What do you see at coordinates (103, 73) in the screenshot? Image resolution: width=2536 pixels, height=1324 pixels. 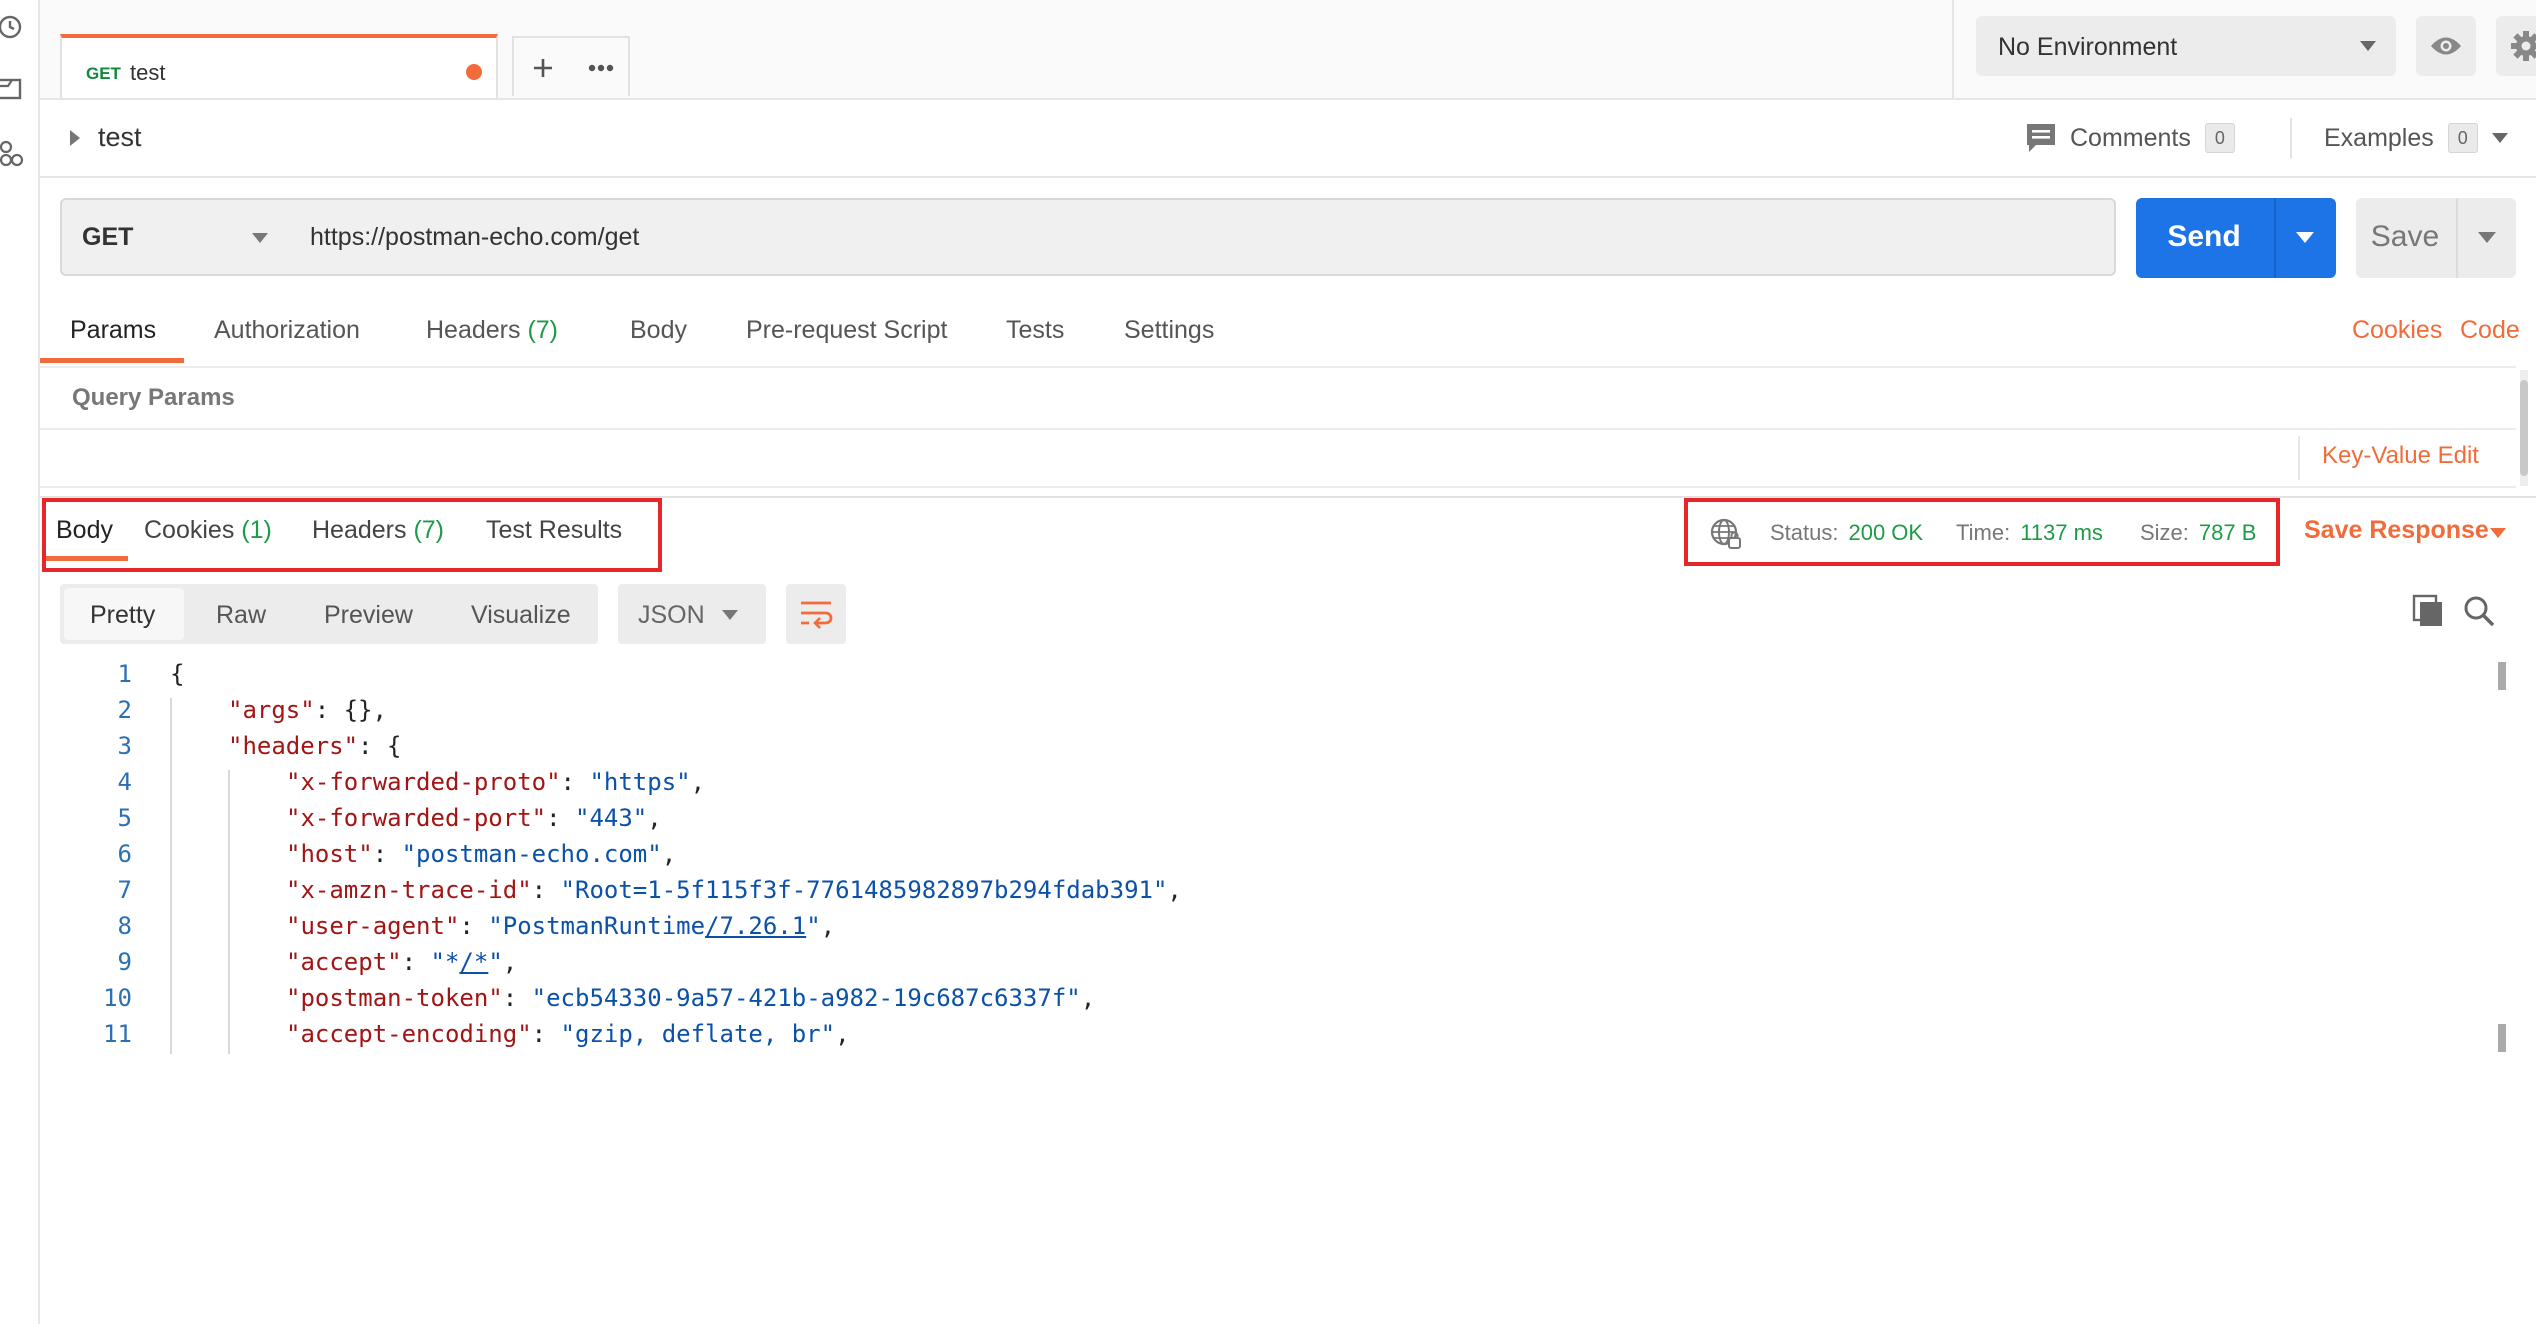 I see `tab-method: GET` at bounding box center [103, 73].